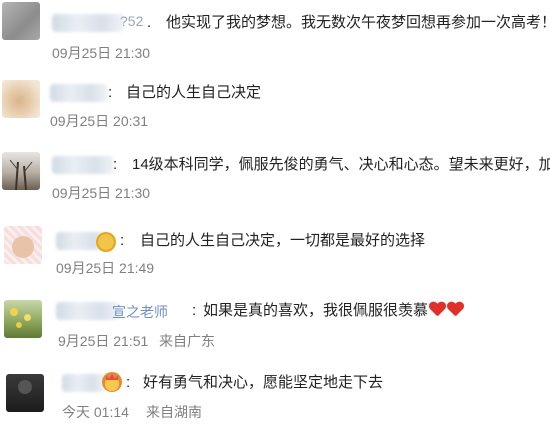 The image size is (550, 429). What do you see at coordinates (174, 412) in the screenshot?
I see `comment-location: 来自湖南` at bounding box center [174, 412].